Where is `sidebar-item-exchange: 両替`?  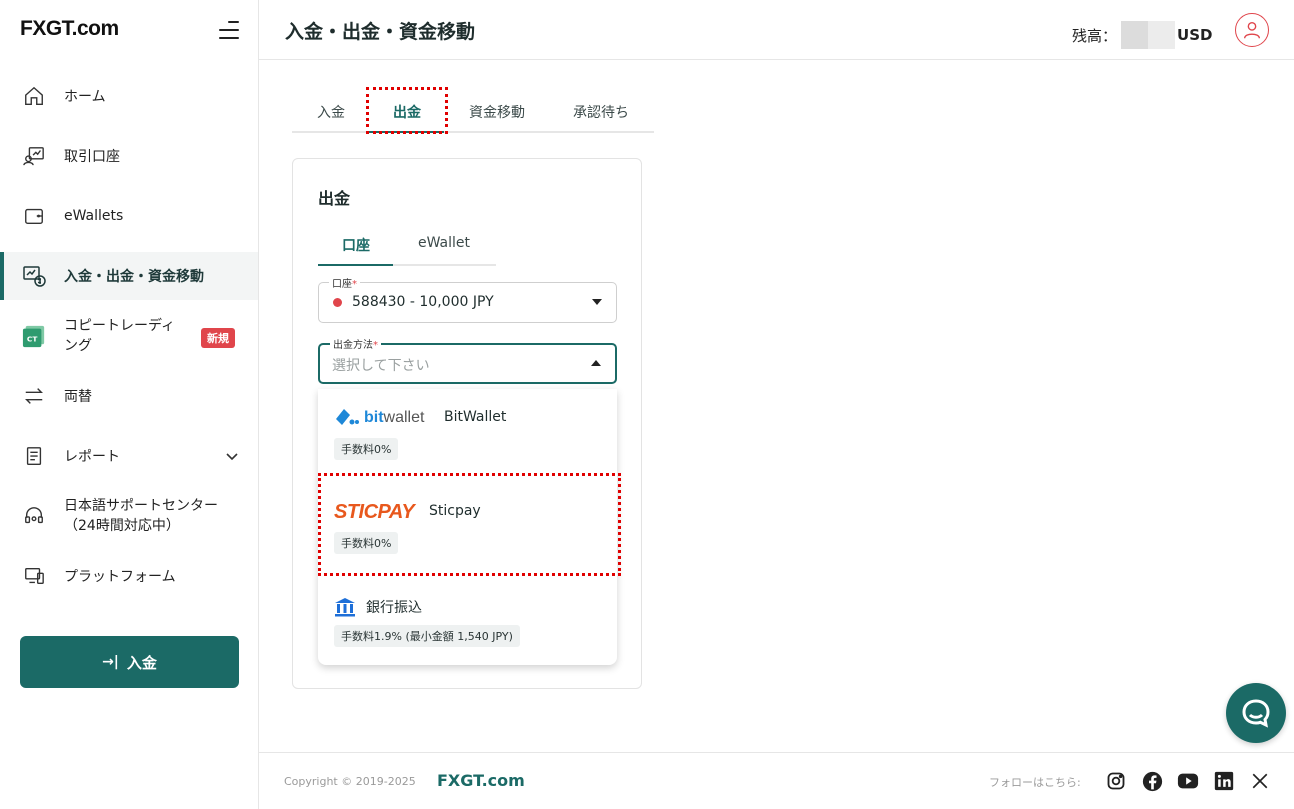 sidebar-item-exchange: 両替 is located at coordinates (129, 396).